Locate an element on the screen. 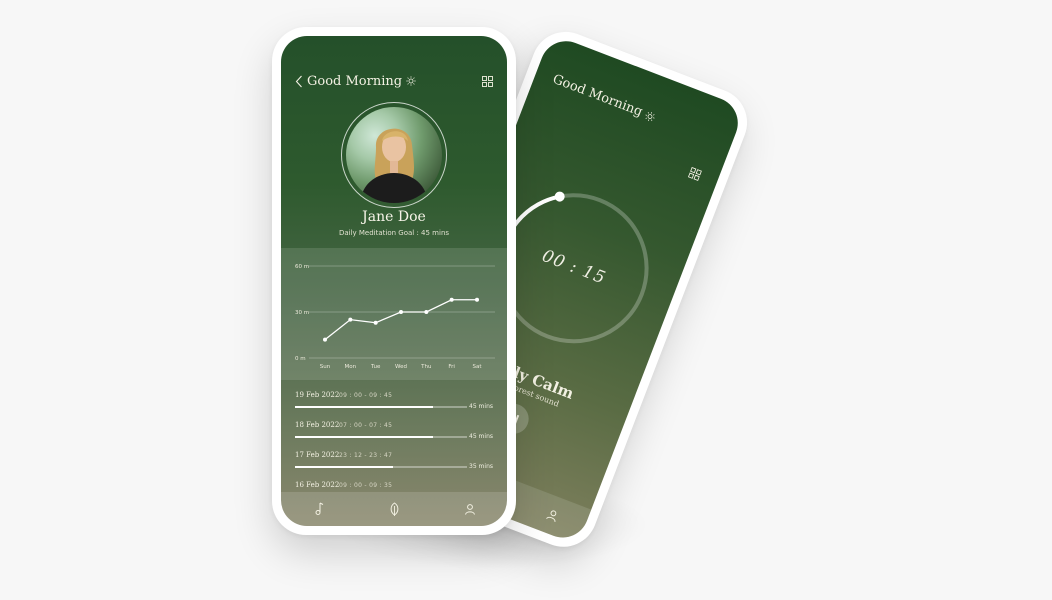  top-bar: Good Morning is located at coordinates (394, 81).